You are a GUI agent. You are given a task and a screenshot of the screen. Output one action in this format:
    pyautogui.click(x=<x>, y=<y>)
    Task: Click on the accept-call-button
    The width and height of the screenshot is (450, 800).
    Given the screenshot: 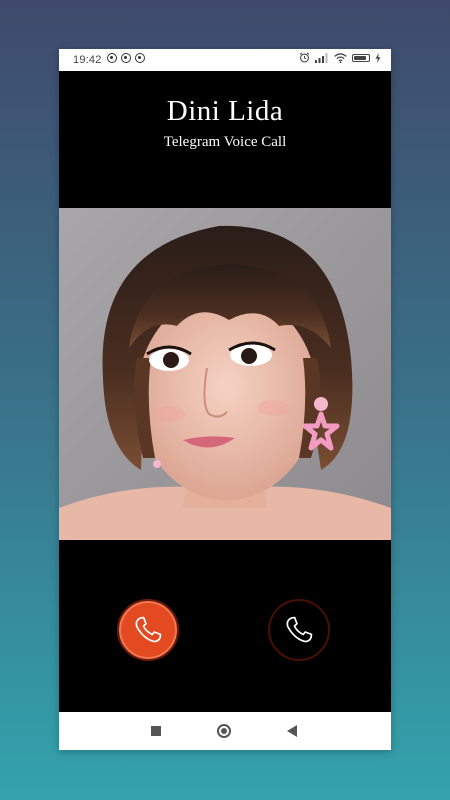 What is the action you would take?
    pyautogui.click(x=299, y=630)
    